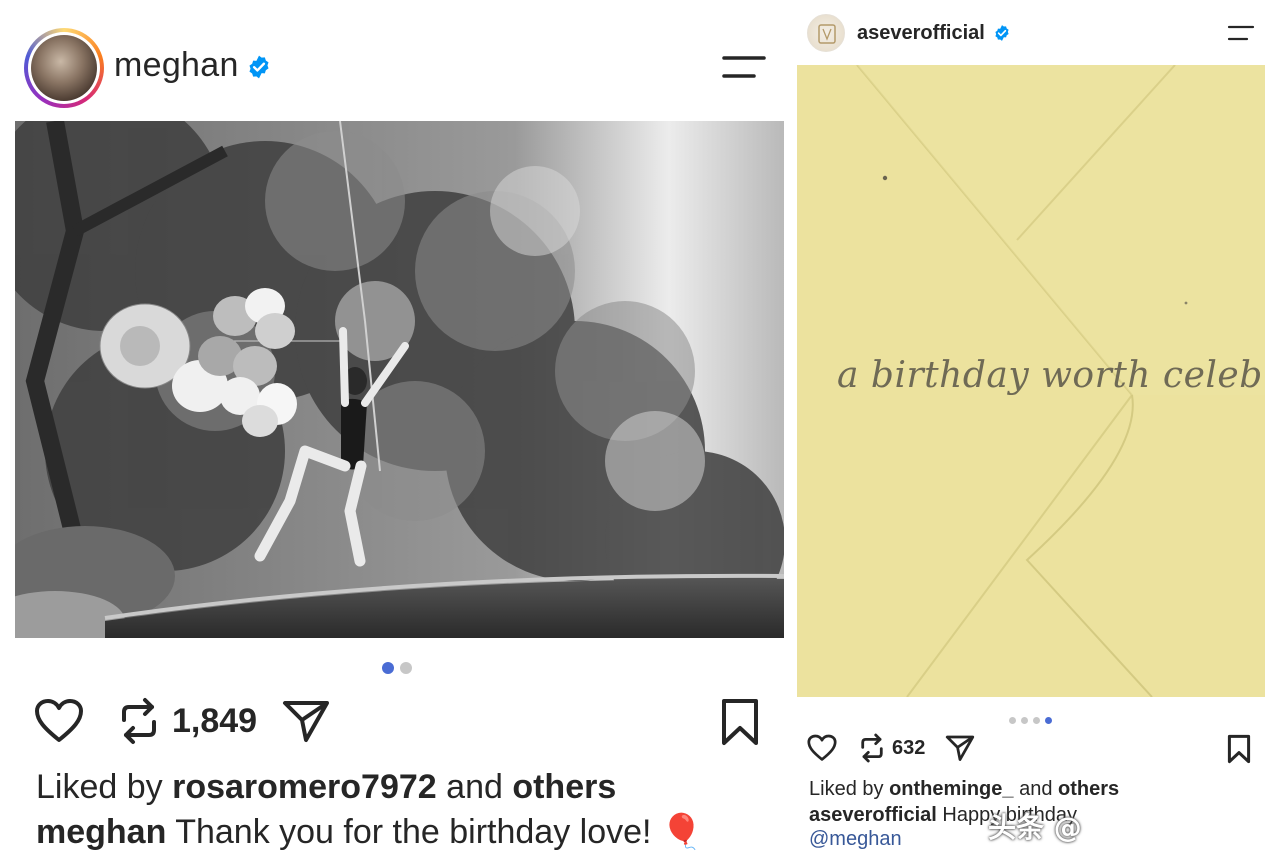  Describe the element at coordinates (855, 839) in the screenshot. I see `mention-link: @meghan` at that location.